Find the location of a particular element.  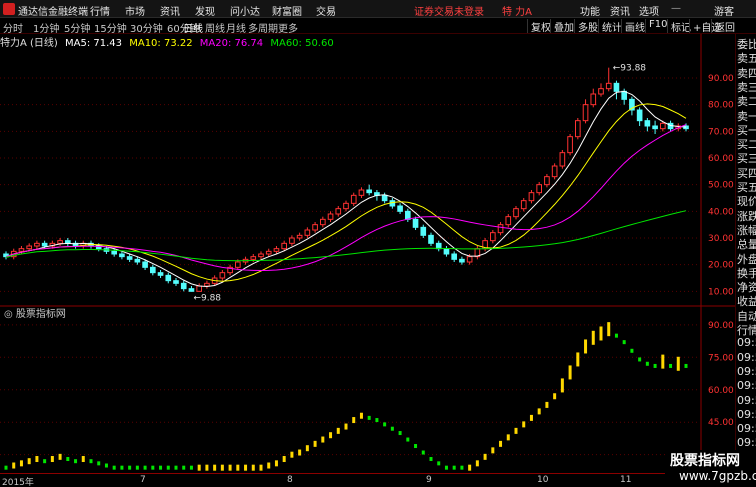

guest-label: 游客 is located at coordinates (724, 10).